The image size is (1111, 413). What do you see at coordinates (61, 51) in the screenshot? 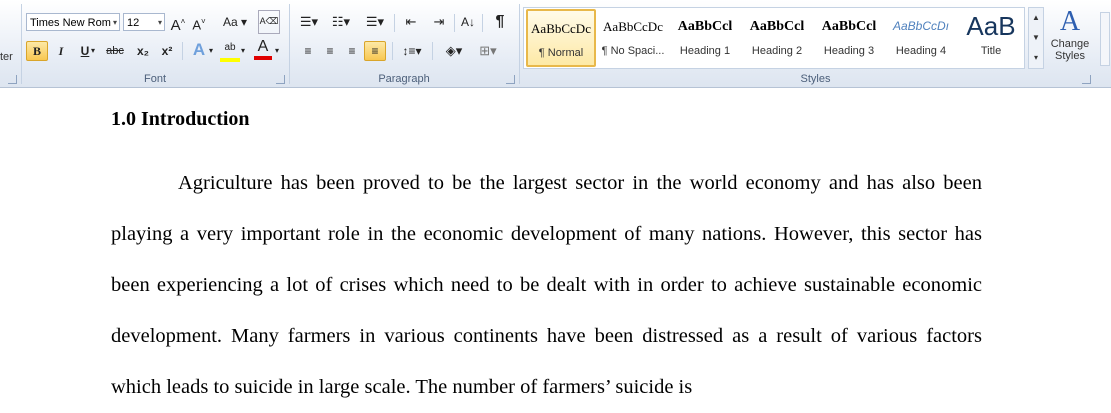
I see `italic-button: I` at bounding box center [61, 51].